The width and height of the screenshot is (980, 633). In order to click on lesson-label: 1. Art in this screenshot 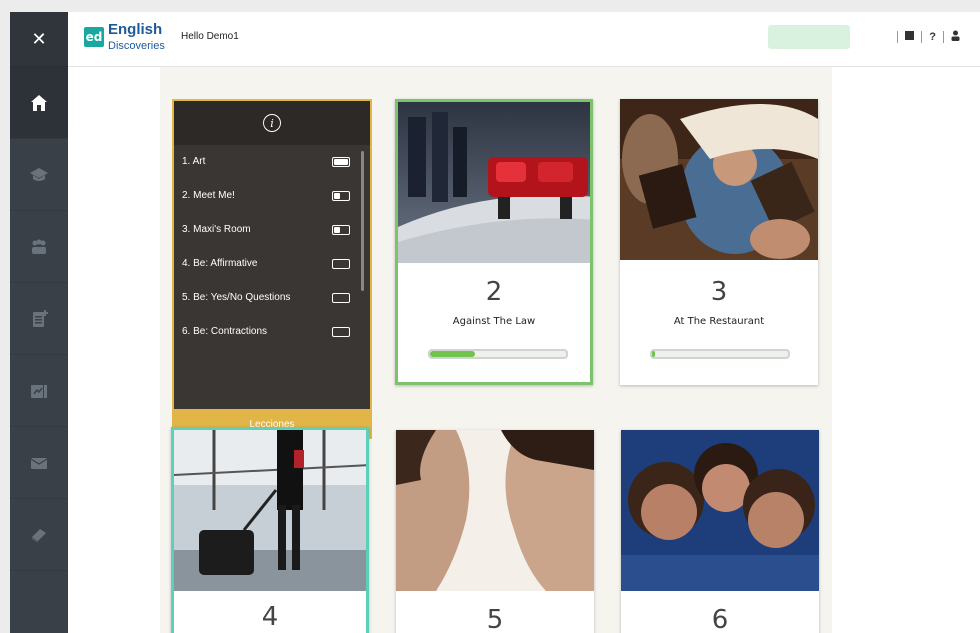, I will do `click(194, 161)`.